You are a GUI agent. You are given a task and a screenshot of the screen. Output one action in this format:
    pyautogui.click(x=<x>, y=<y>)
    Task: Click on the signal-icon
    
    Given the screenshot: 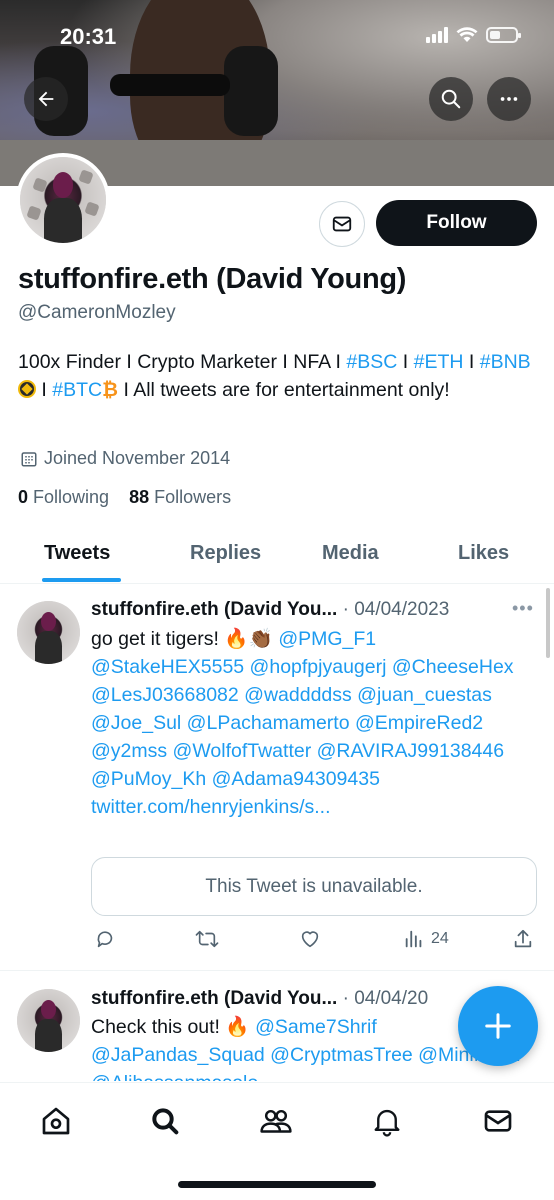 What is the action you would take?
    pyautogui.click(x=437, y=35)
    